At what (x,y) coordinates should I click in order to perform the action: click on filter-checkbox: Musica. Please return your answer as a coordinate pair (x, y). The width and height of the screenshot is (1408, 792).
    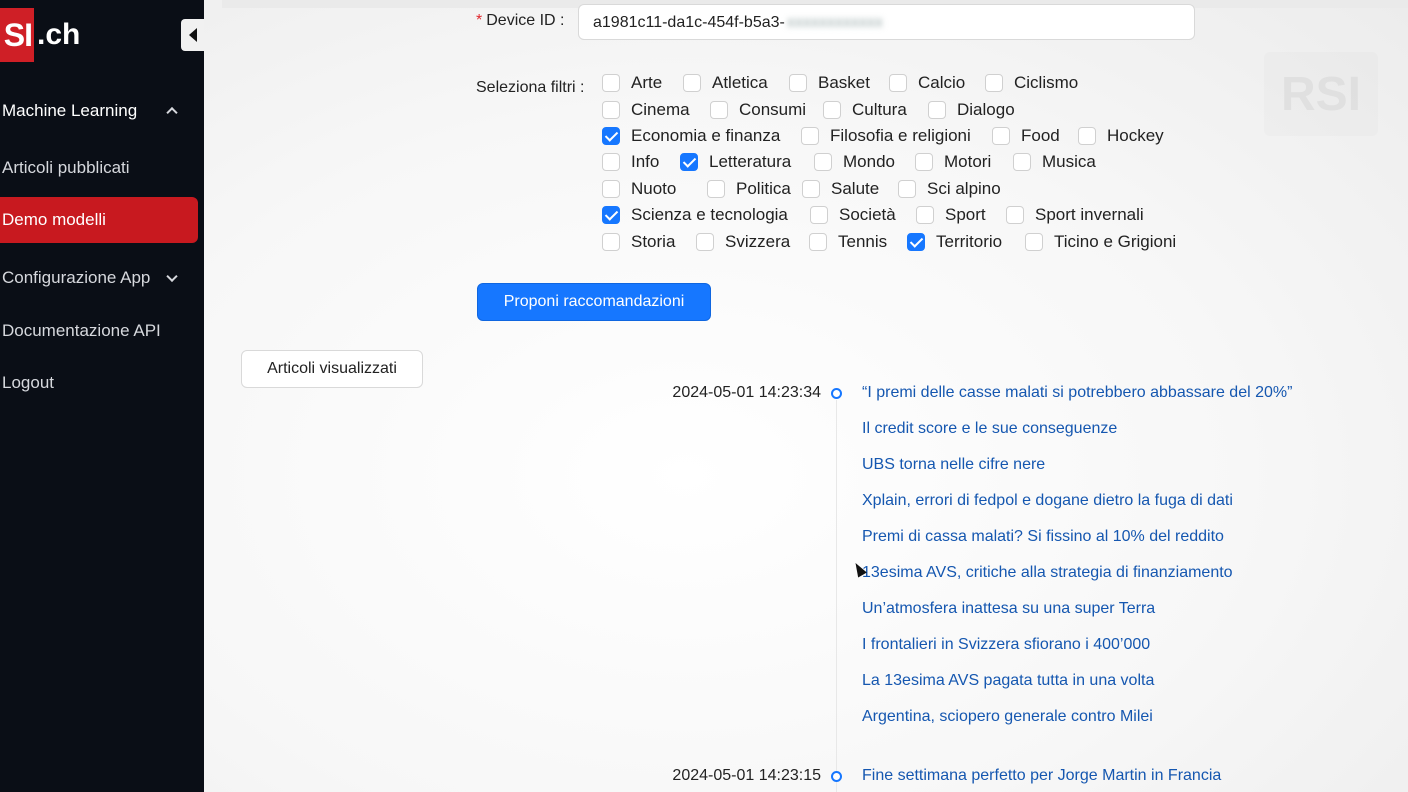
    Looking at the image, I should click on (1054, 162).